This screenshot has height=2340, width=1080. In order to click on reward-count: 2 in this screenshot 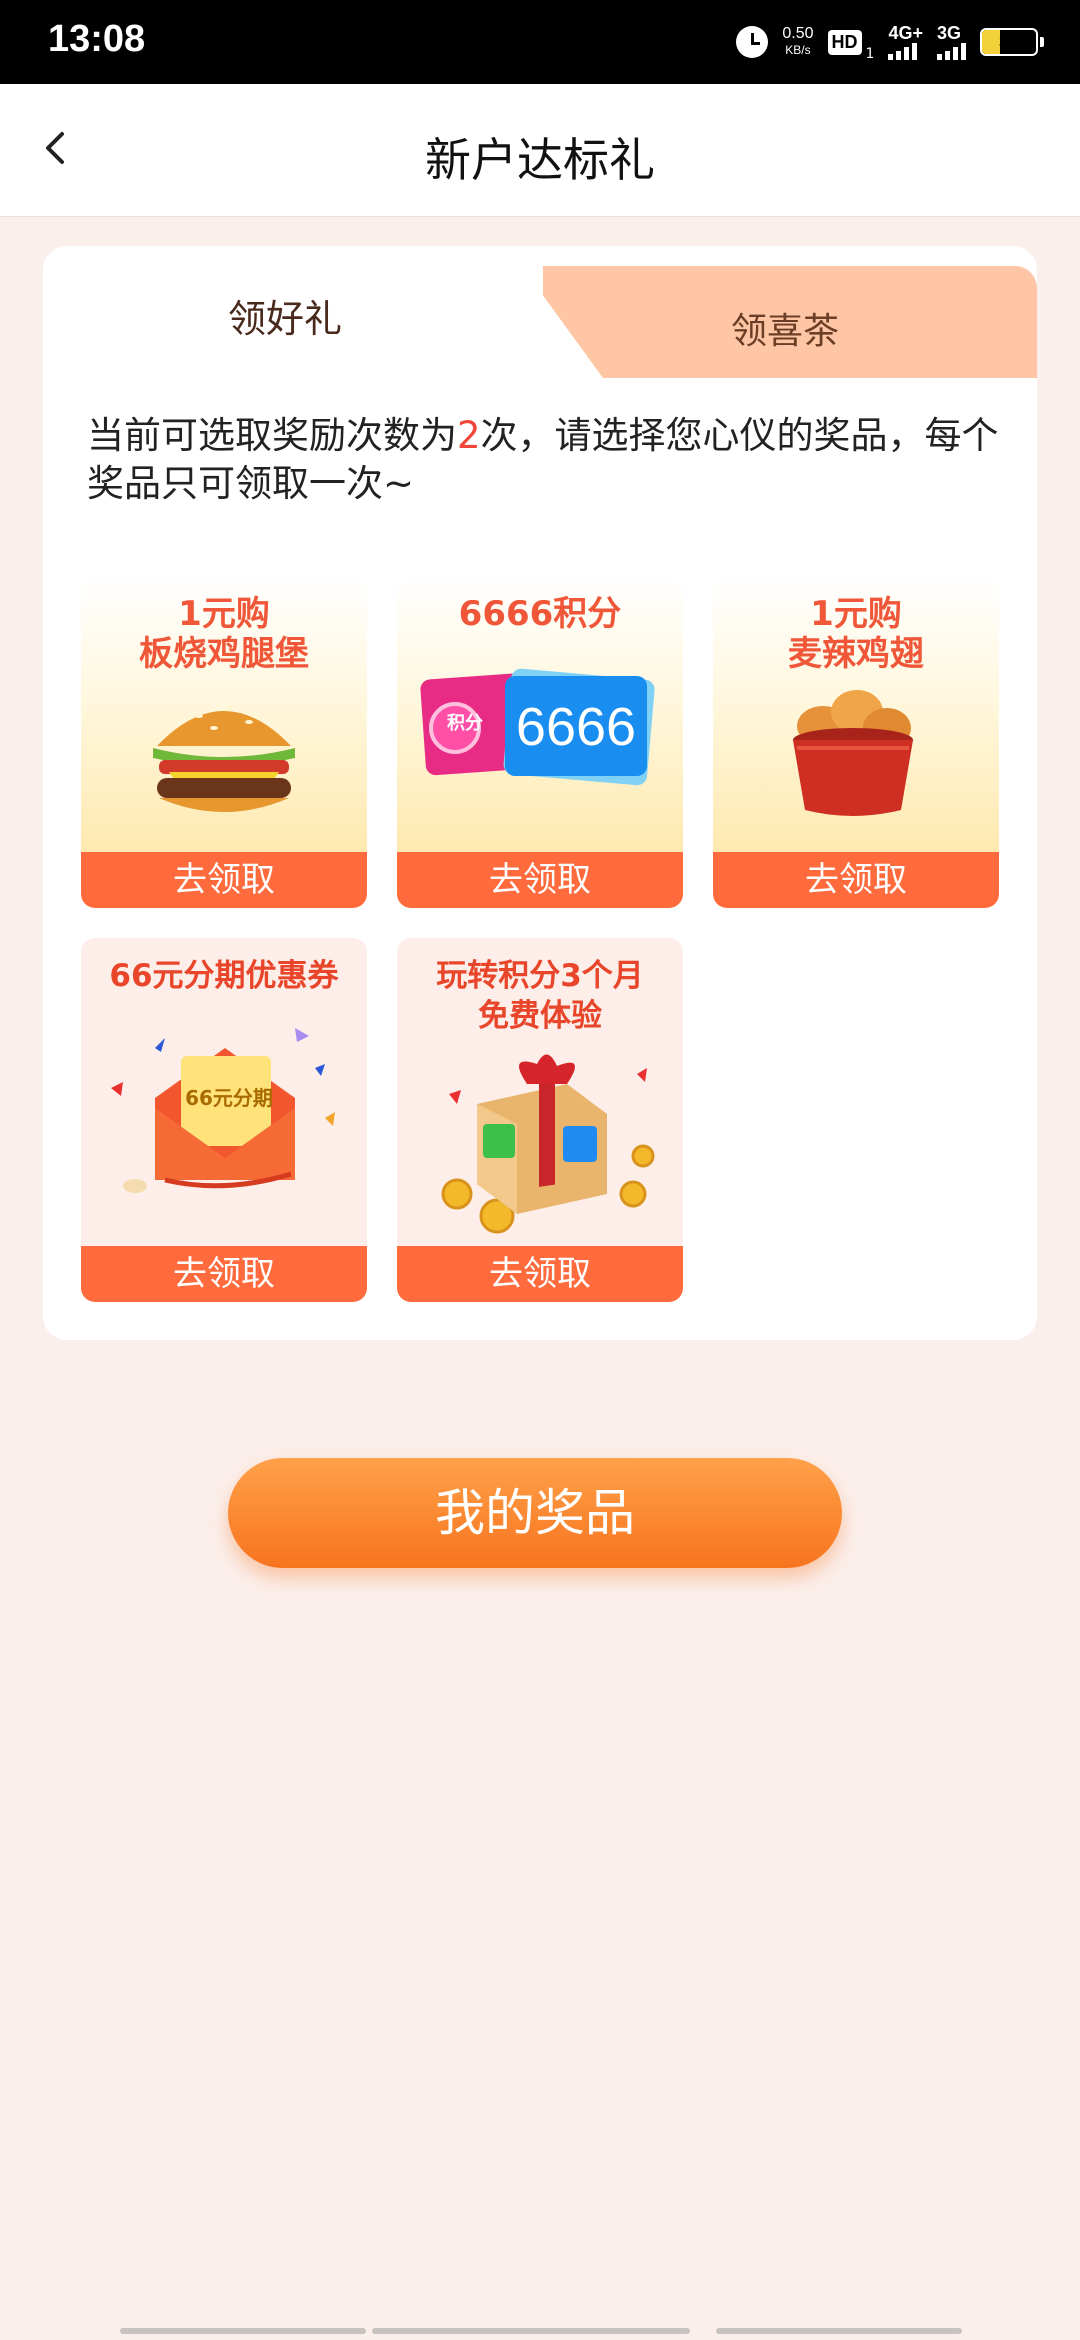, I will do `click(469, 435)`.